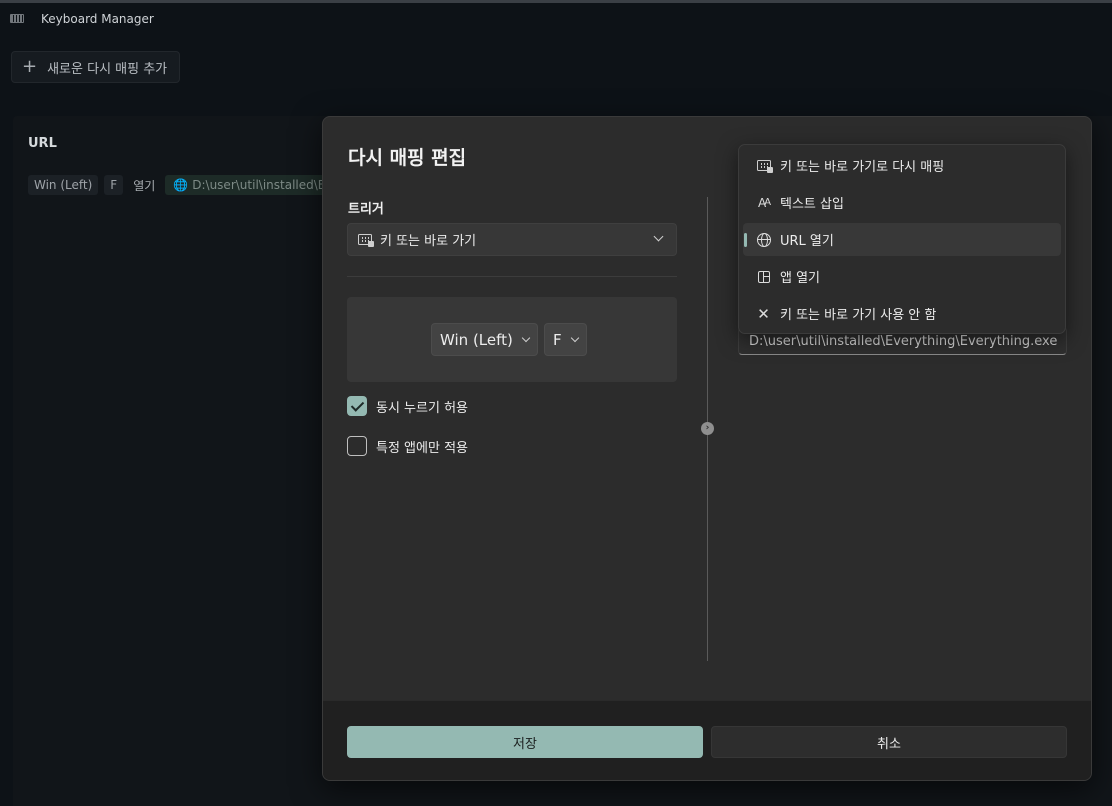  Describe the element at coordinates (422, 408) in the screenshot. I see `checkbox-label: 동시 누르기 허용` at that location.